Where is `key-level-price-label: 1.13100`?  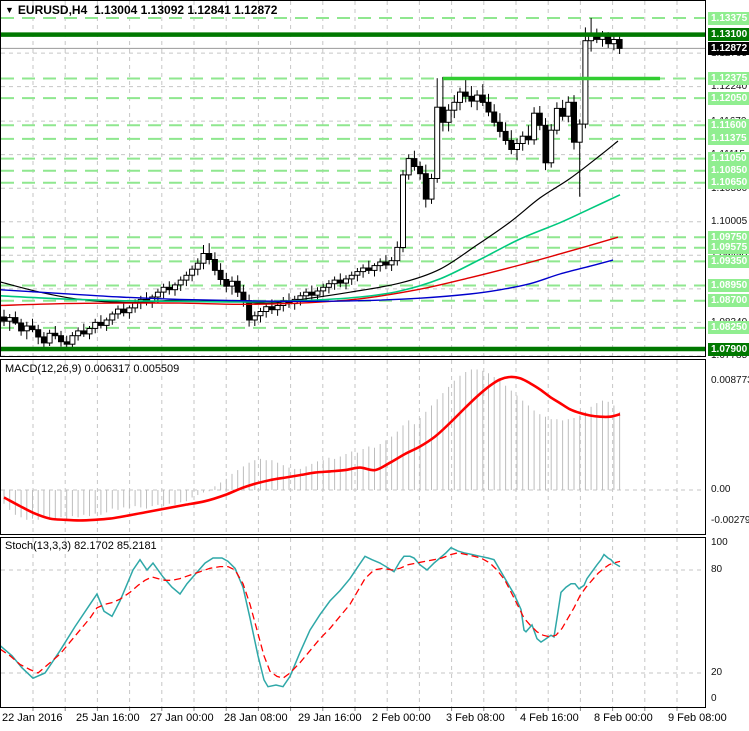 key-level-price-label: 1.13100 is located at coordinates (728, 35).